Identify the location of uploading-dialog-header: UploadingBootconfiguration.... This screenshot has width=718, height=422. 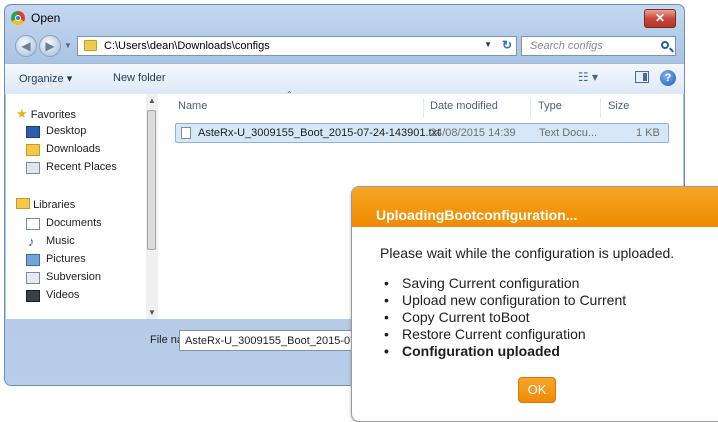
(535, 207).